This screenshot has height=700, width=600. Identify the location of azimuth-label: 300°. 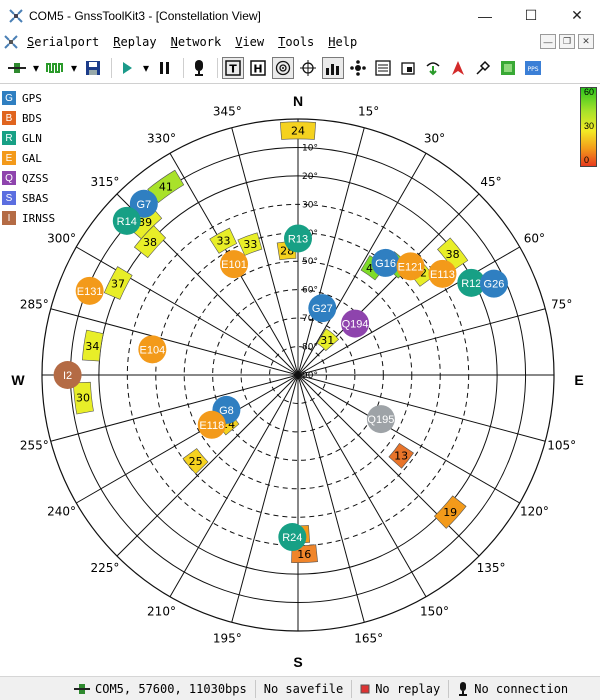
(61, 239).